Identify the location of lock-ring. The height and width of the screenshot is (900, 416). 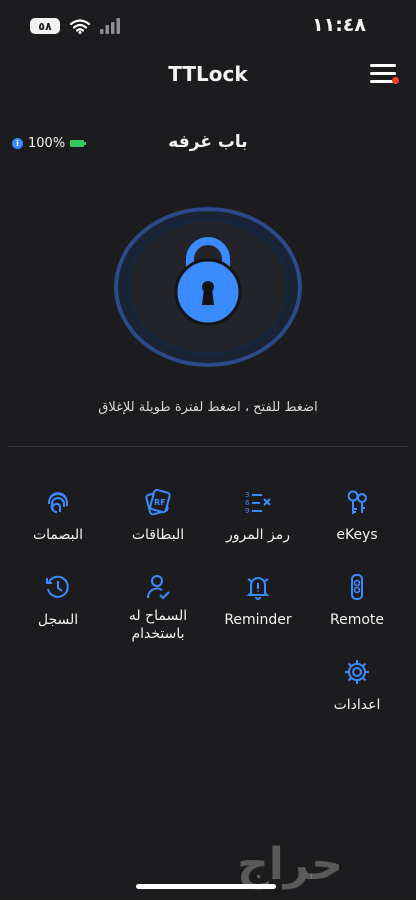
(208, 287).